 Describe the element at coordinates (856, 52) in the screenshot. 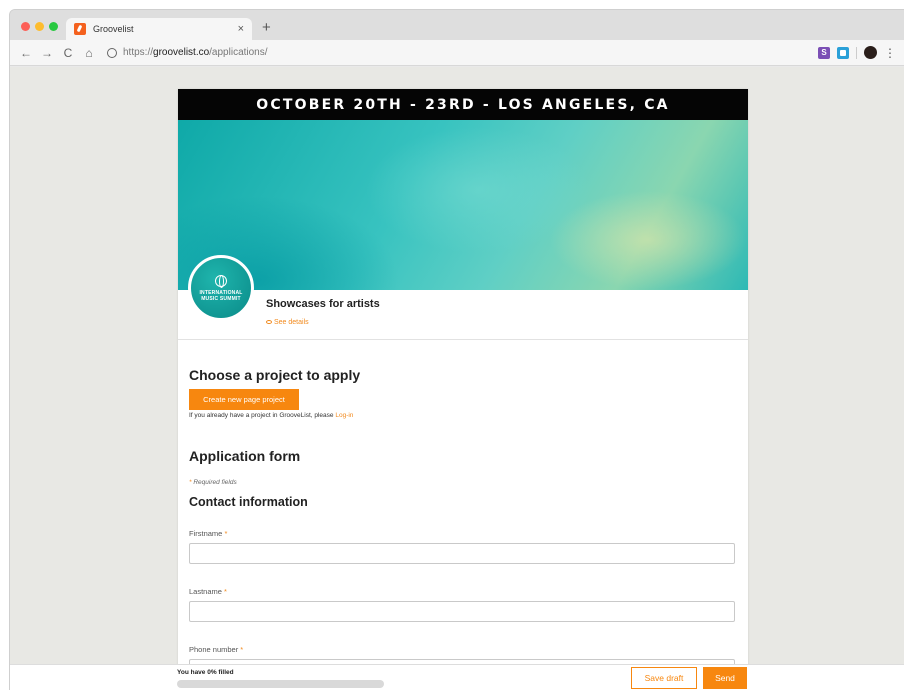

I see `toolbar-divider` at that location.